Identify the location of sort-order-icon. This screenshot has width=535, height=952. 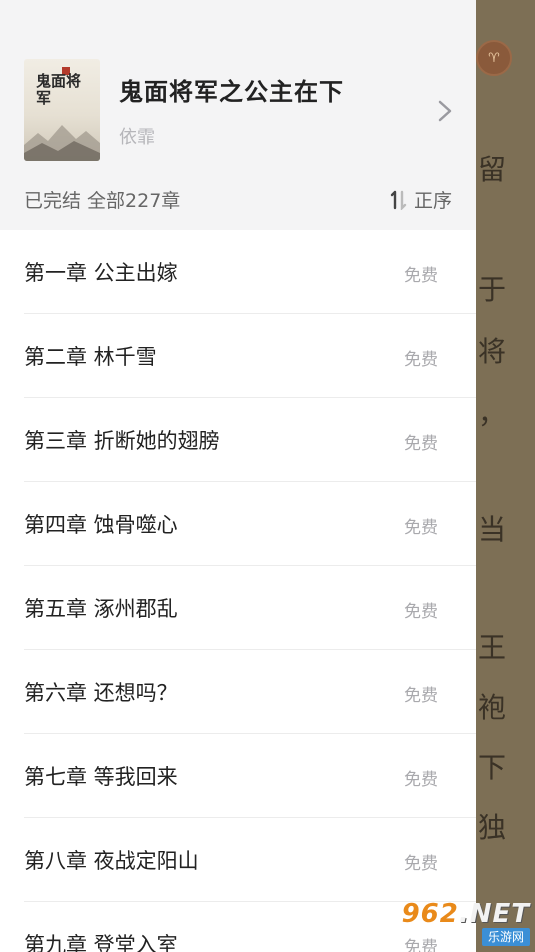
(398, 200).